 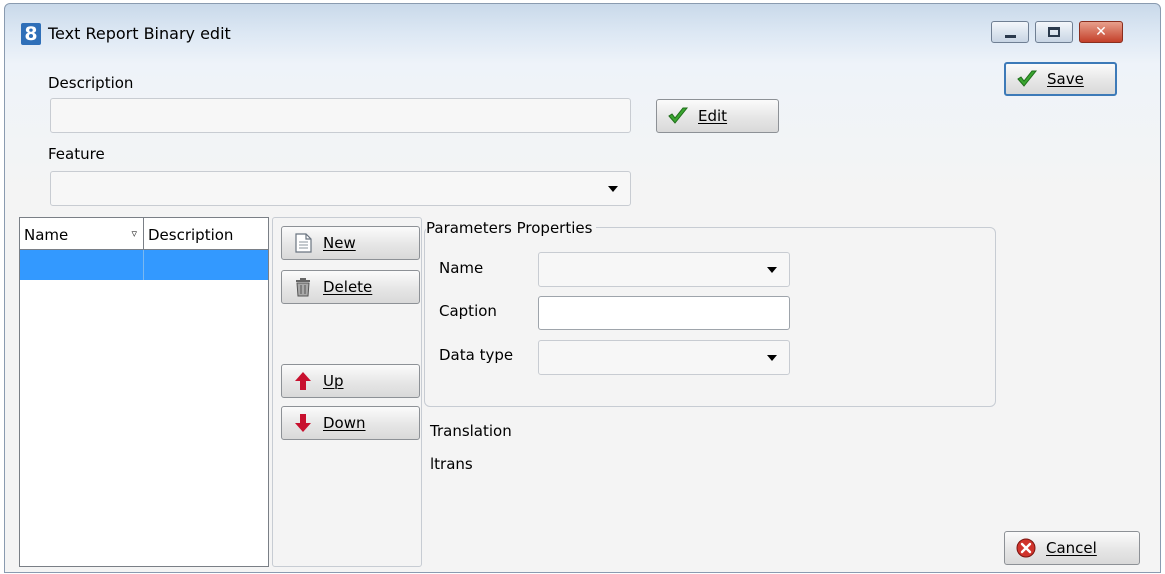 What do you see at coordinates (461, 268) in the screenshot?
I see `param-name-label: Name` at bounding box center [461, 268].